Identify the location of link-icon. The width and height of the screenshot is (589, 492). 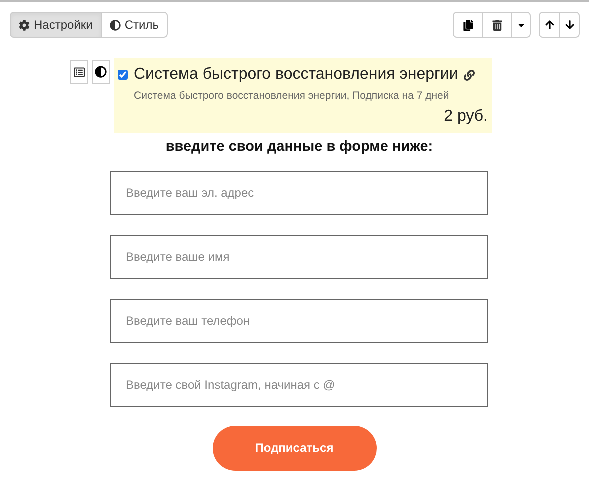
(470, 75).